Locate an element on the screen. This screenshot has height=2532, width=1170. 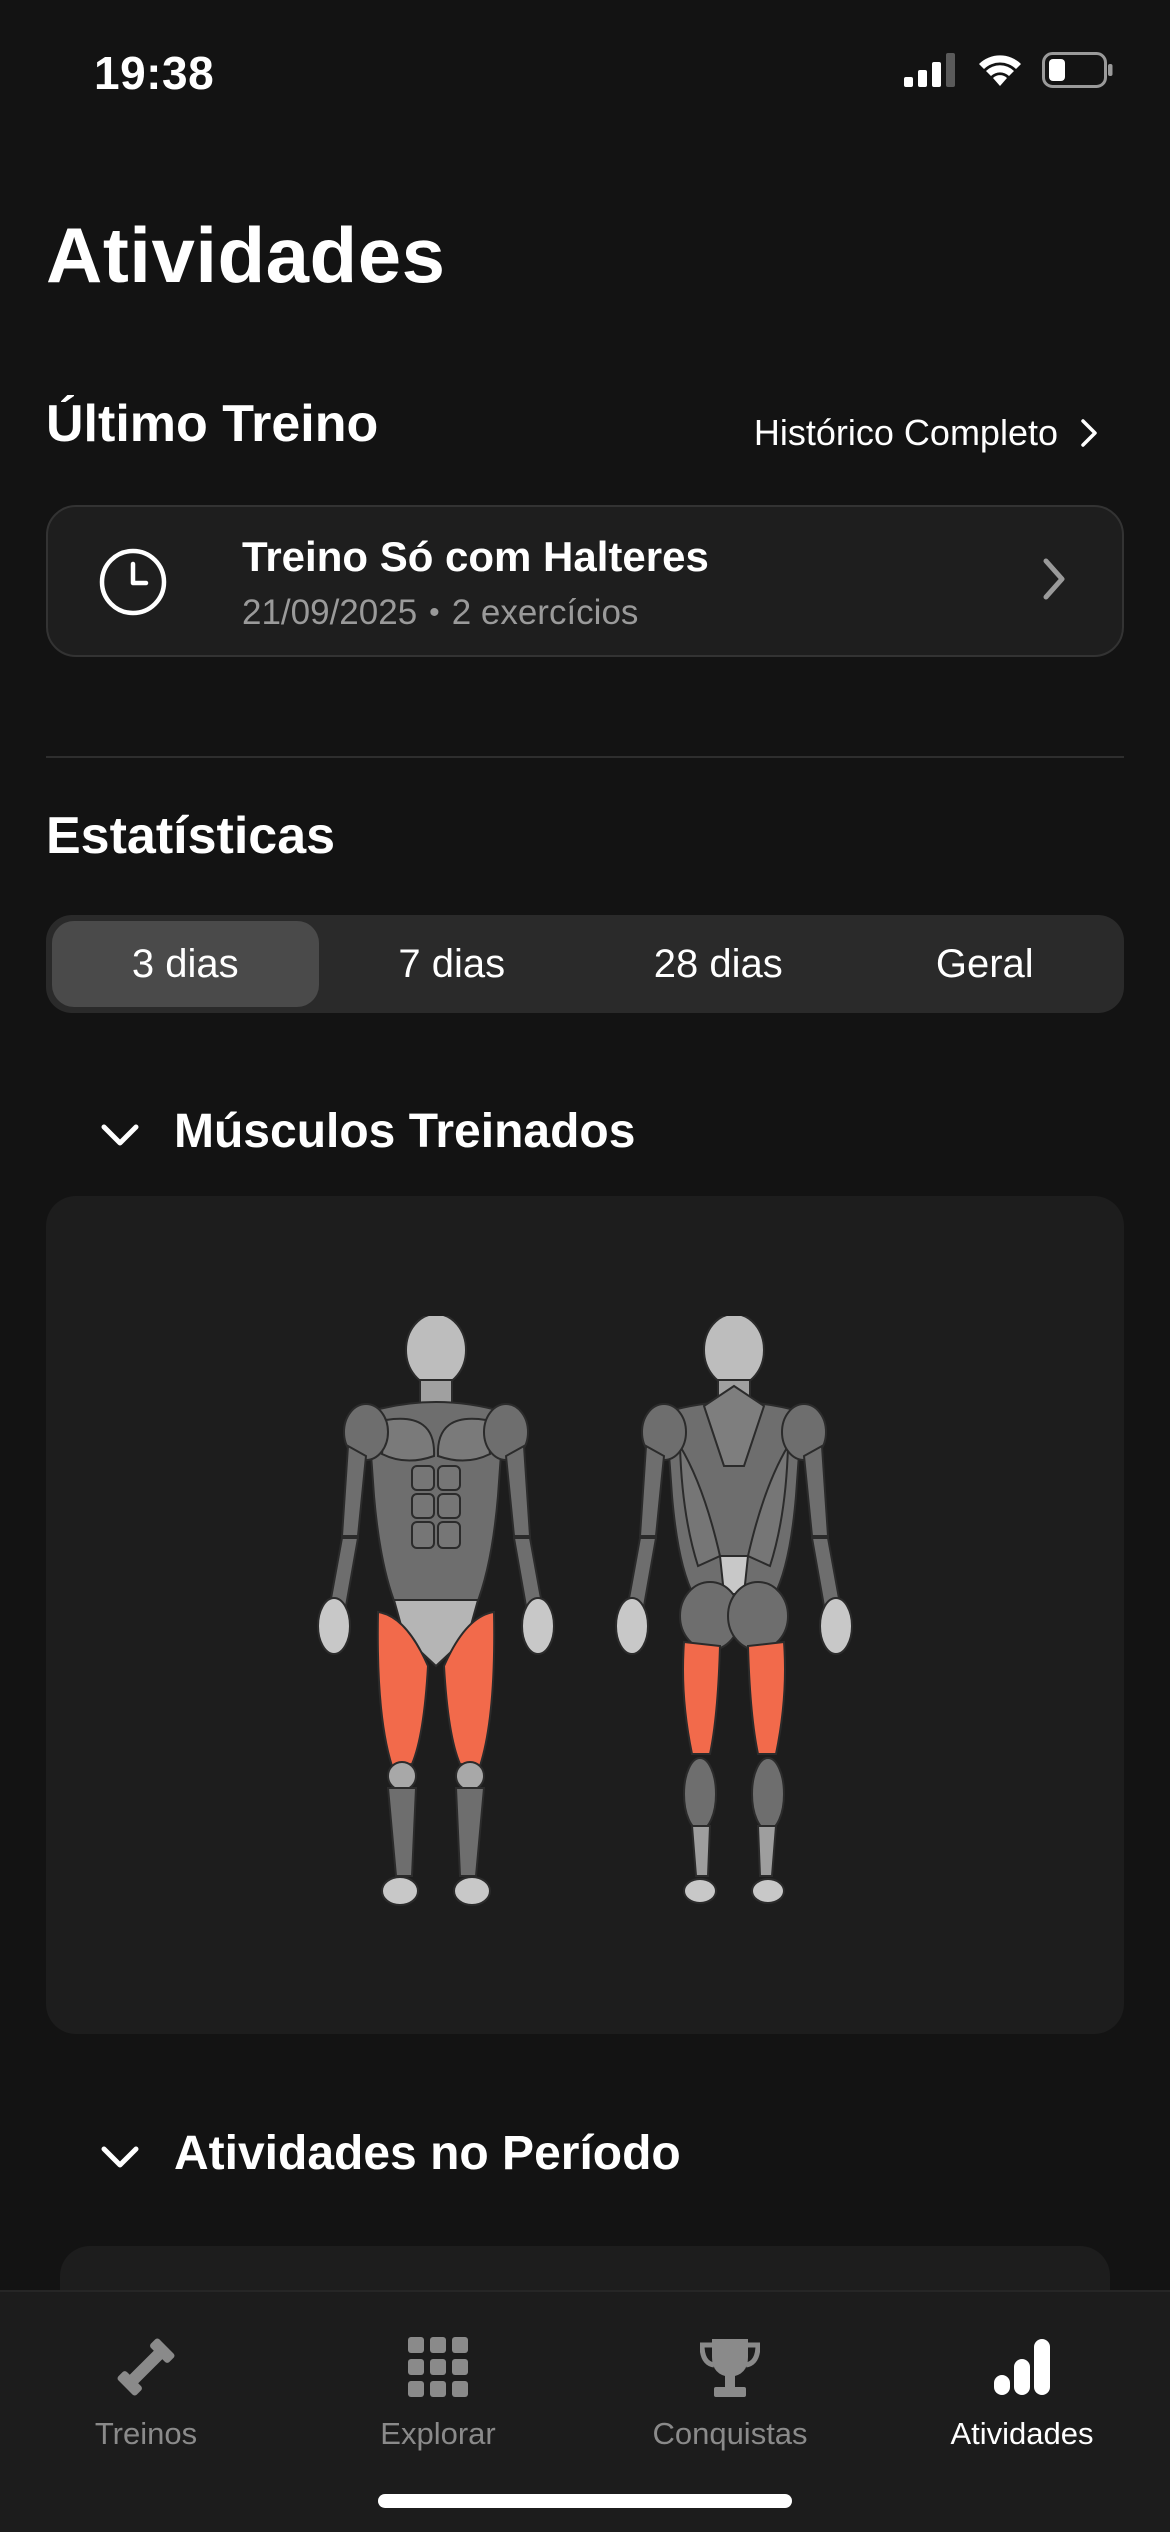
dumbbell-icon is located at coordinates (146, 2367).